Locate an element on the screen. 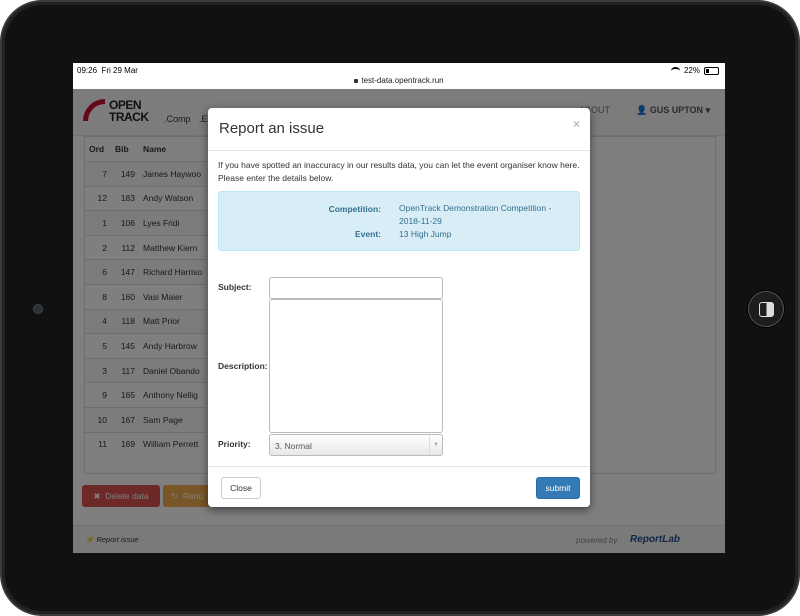 This screenshot has width=800, height=616. date-text: Fri 29 Mar is located at coordinates (119, 70).